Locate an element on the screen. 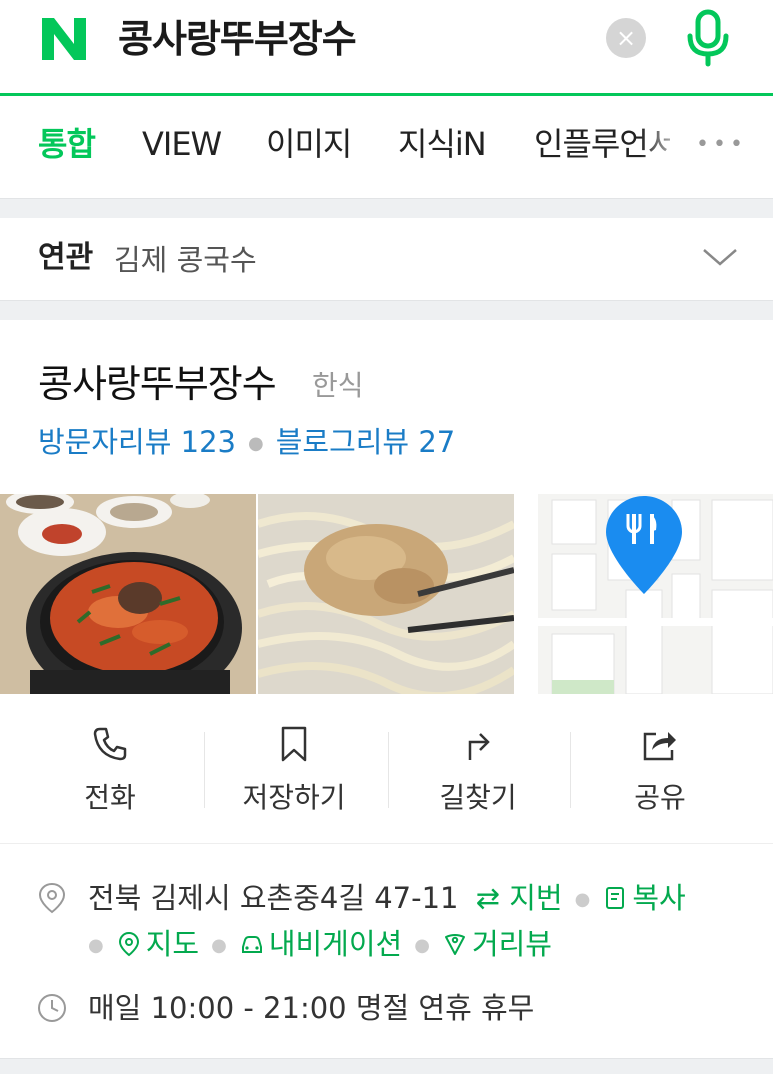 Image resolution: width=773 pixels, height=1074 pixels. tab-images: 이미지 is located at coordinates (309, 144).